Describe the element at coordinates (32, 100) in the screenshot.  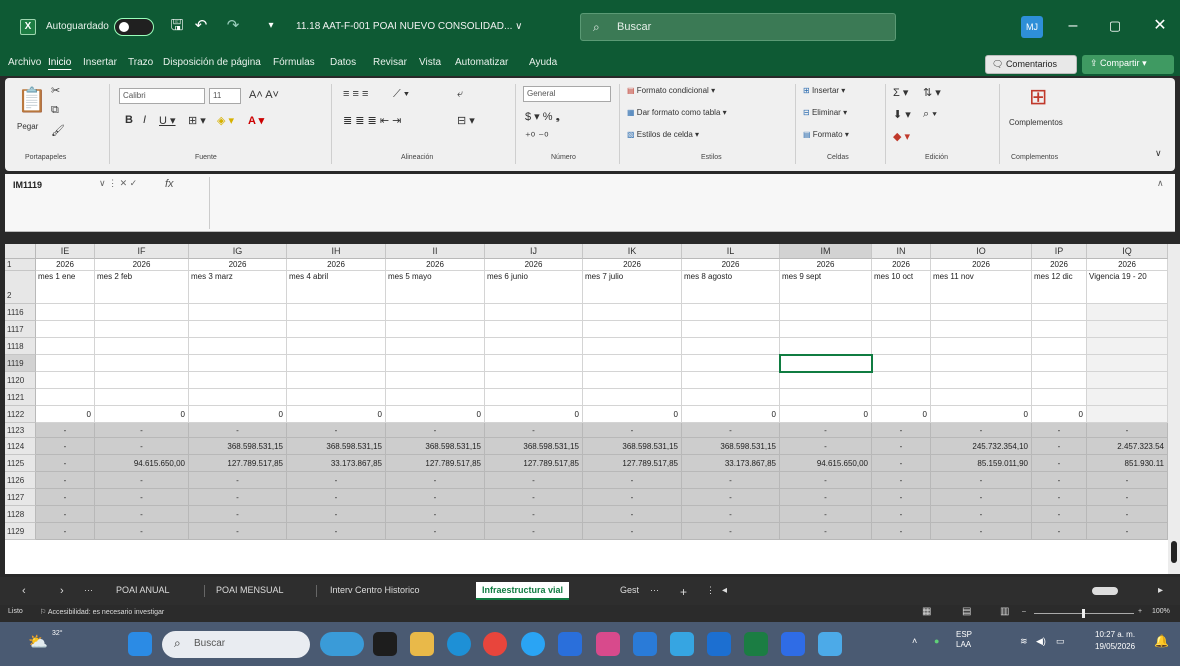
I see `paste-icon: 📋` at that location.